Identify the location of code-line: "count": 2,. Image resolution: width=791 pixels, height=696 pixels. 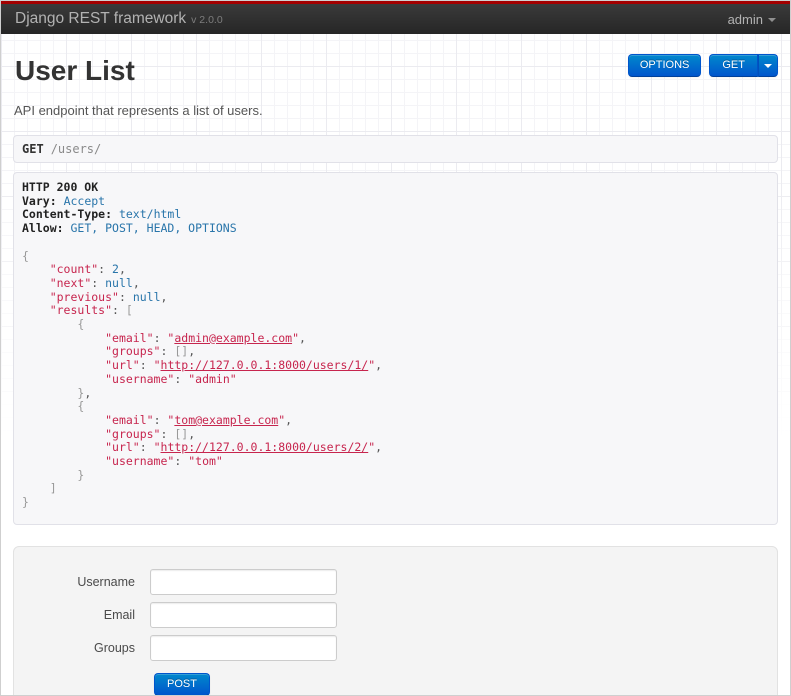
(395, 269).